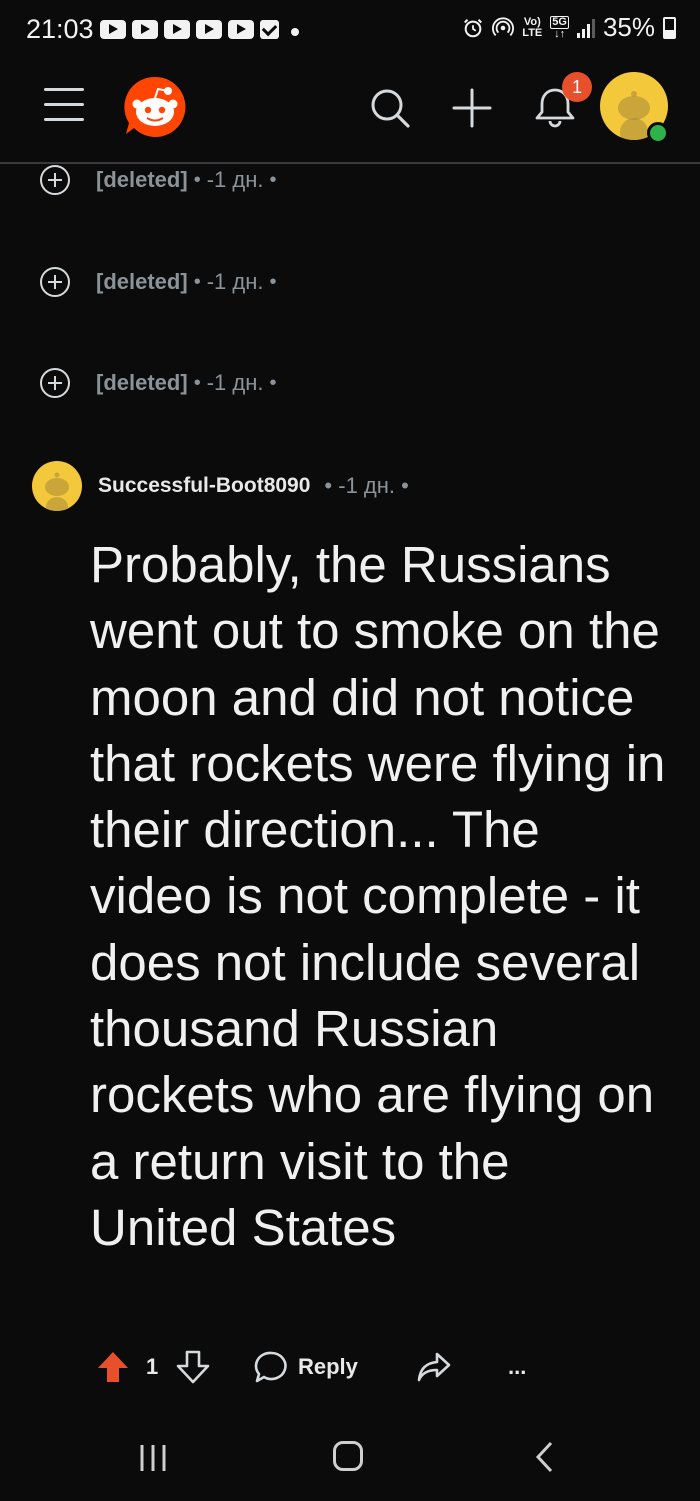  What do you see at coordinates (64, 105) in the screenshot?
I see `menu-icon` at bounding box center [64, 105].